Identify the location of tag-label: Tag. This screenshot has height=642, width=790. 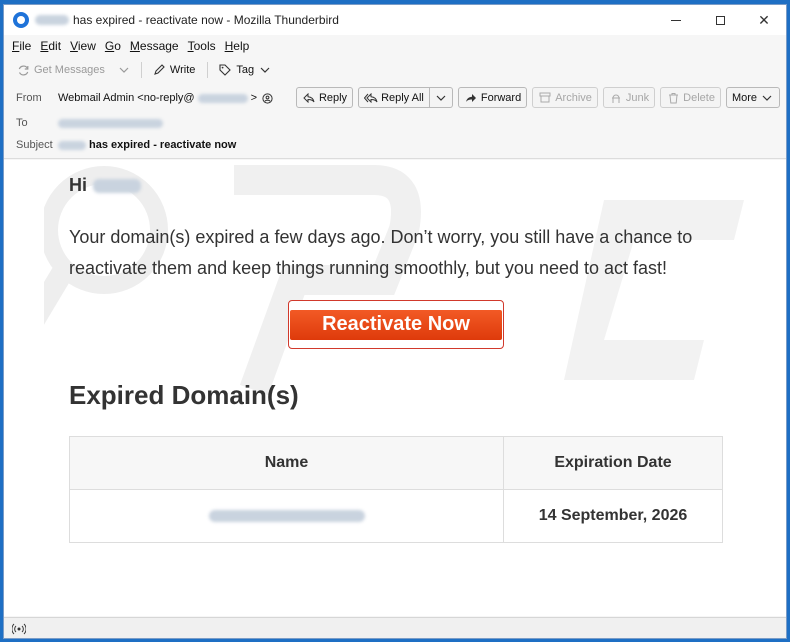
(245, 70).